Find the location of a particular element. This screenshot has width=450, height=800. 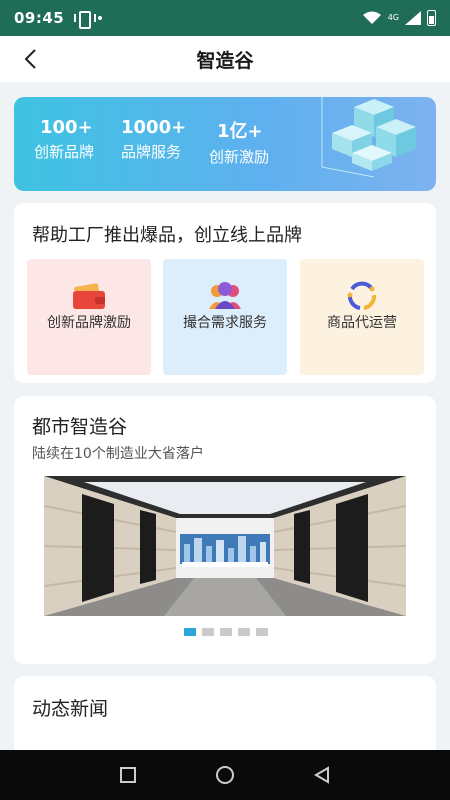

stat-incentive: 1亿+ 创新激励 is located at coordinates (240, 141).